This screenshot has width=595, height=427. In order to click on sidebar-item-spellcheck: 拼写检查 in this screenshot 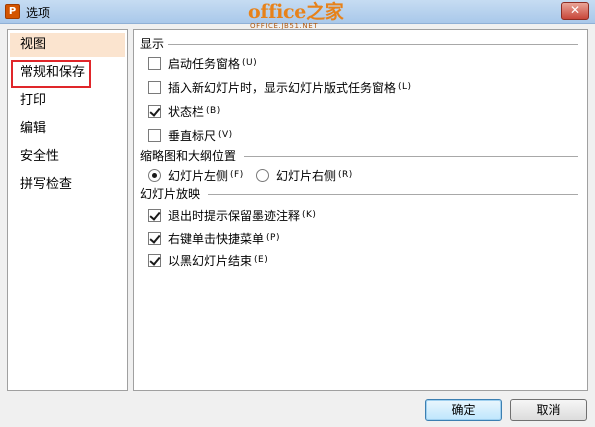, I will do `click(67, 185)`.